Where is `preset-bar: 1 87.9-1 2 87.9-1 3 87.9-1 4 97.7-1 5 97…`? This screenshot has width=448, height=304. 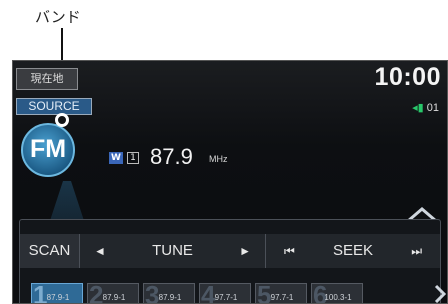
preset-bar: 1 87.9-1 2 87.9-1 3 87.9-1 4 97.7-1 5 97… is located at coordinates (231, 291).